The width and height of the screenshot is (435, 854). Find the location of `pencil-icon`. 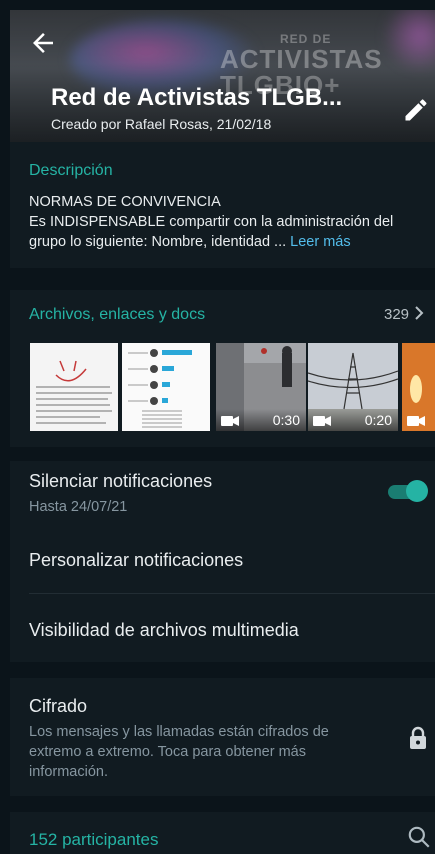

pencil-icon is located at coordinates (416, 110).